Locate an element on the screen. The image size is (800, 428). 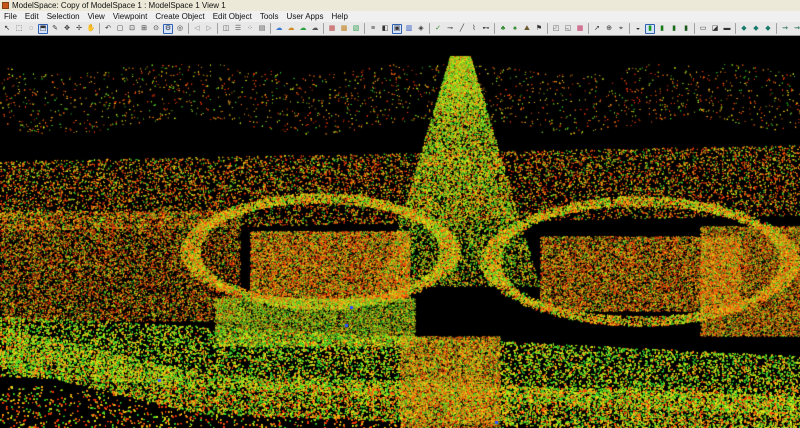
dimension-icon: ⊷ is located at coordinates (486, 29).